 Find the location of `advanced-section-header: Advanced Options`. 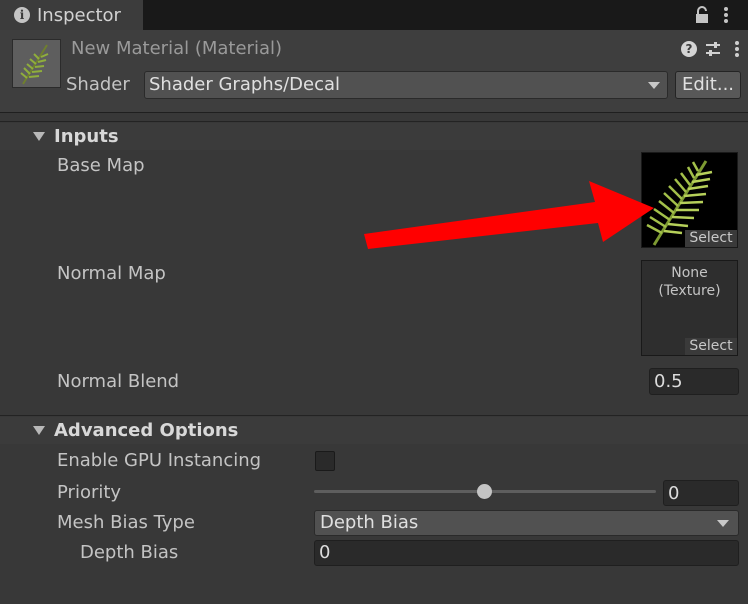

advanced-section-header: Advanced Options is located at coordinates (374, 430).